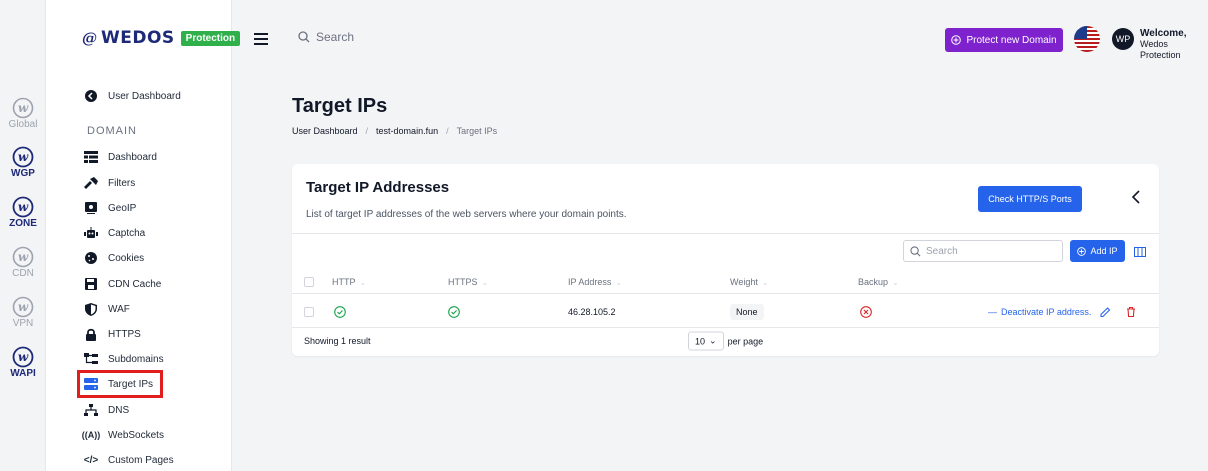  What do you see at coordinates (23, 323) in the screenshot?
I see `rail-label: VPN` at bounding box center [23, 323].